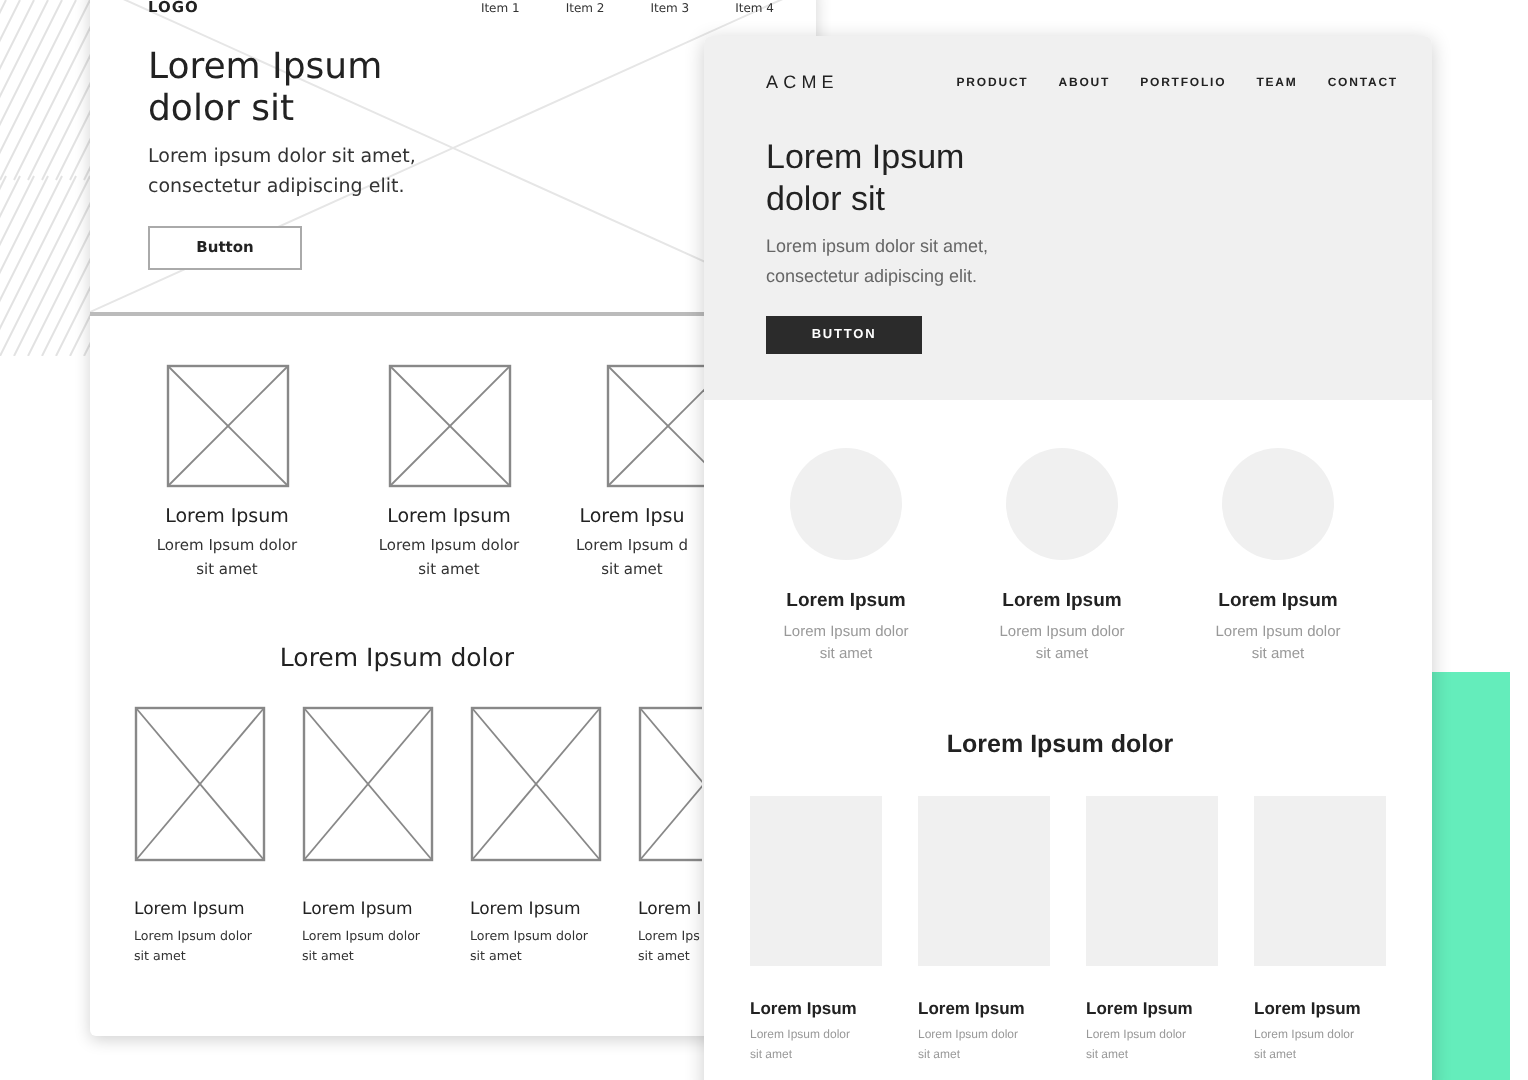 This screenshot has height=1080, width=1528. Describe the element at coordinates (632, 518) in the screenshot. I see `feature-title: Lorem Ipsu` at that location.